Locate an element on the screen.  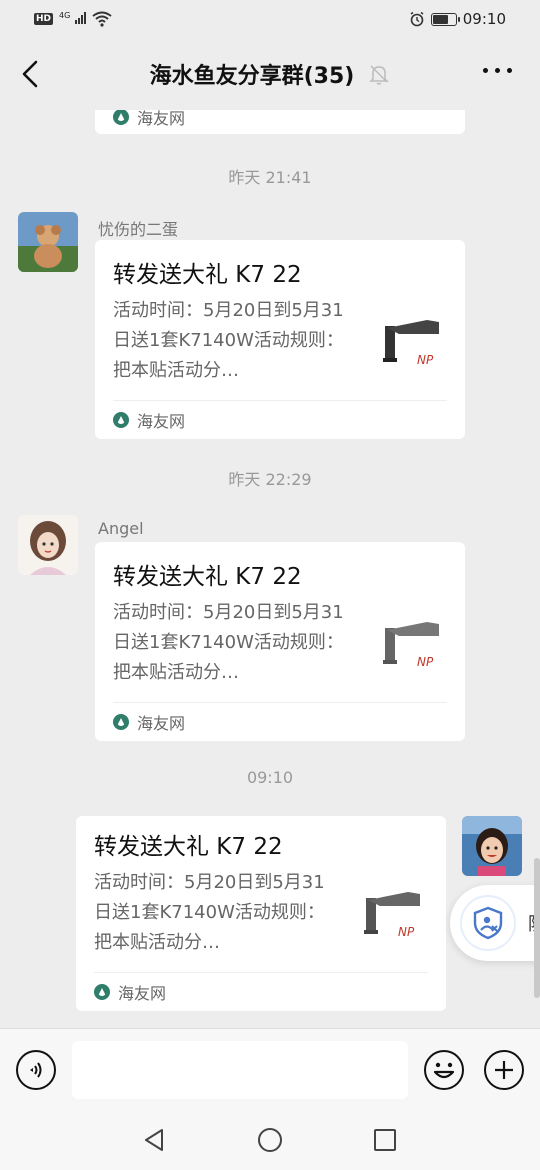
input-bar is located at coordinates (270, 1069).